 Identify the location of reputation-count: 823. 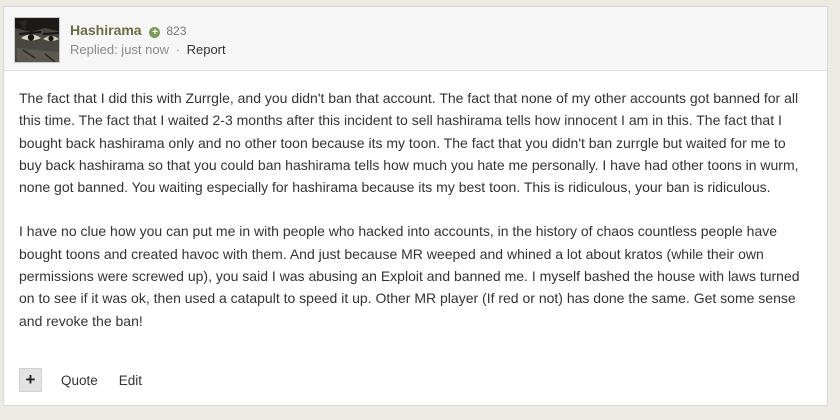
(176, 31).